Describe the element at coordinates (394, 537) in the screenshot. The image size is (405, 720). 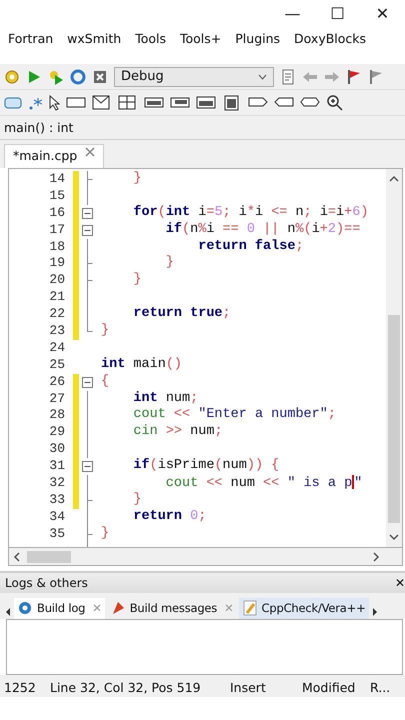
I see `scroll-down-icon` at that location.